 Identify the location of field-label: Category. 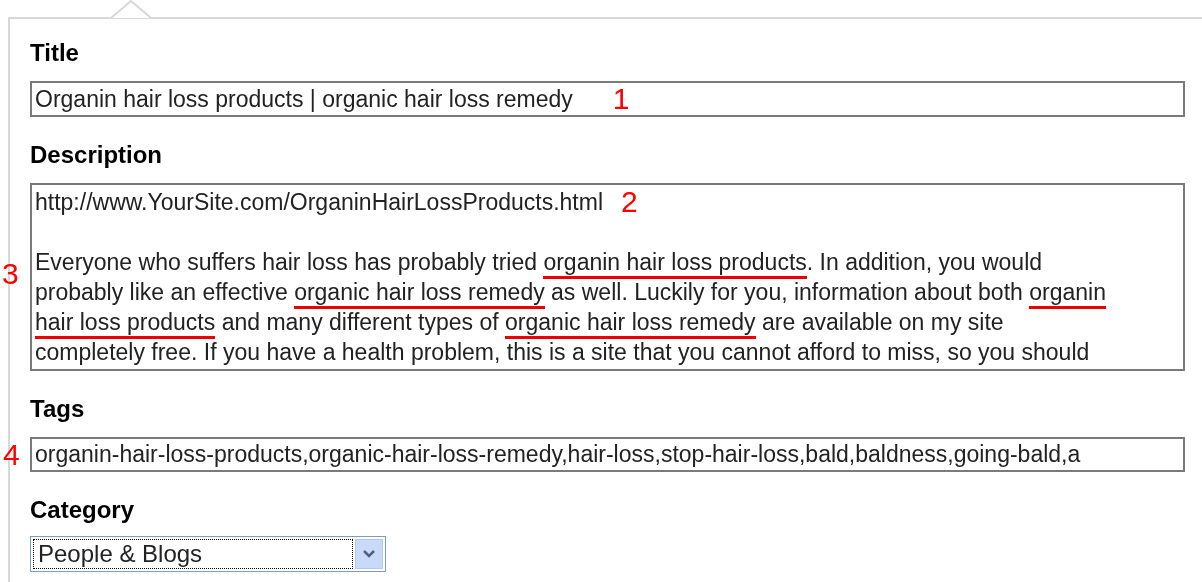
(83, 510).